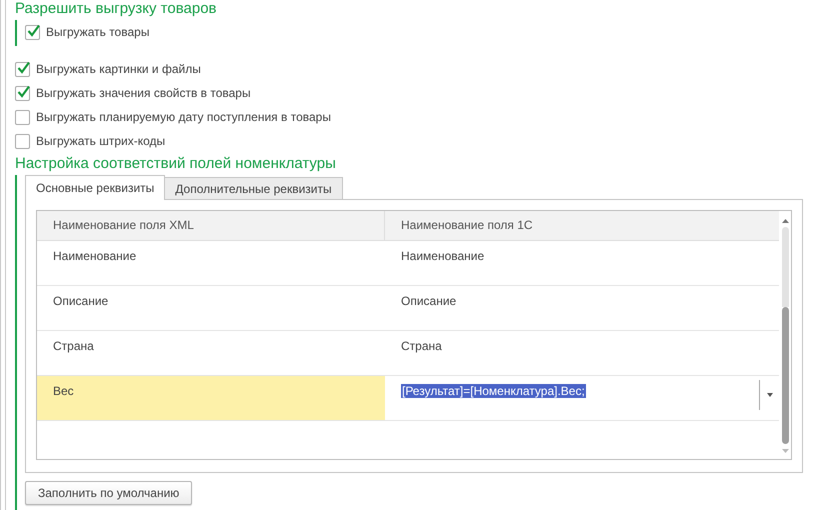 Image resolution: width=825 pixels, height=510 pixels. What do you see at coordinates (211, 225) in the screenshot?
I see `column-header: Наименование поля XML` at bounding box center [211, 225].